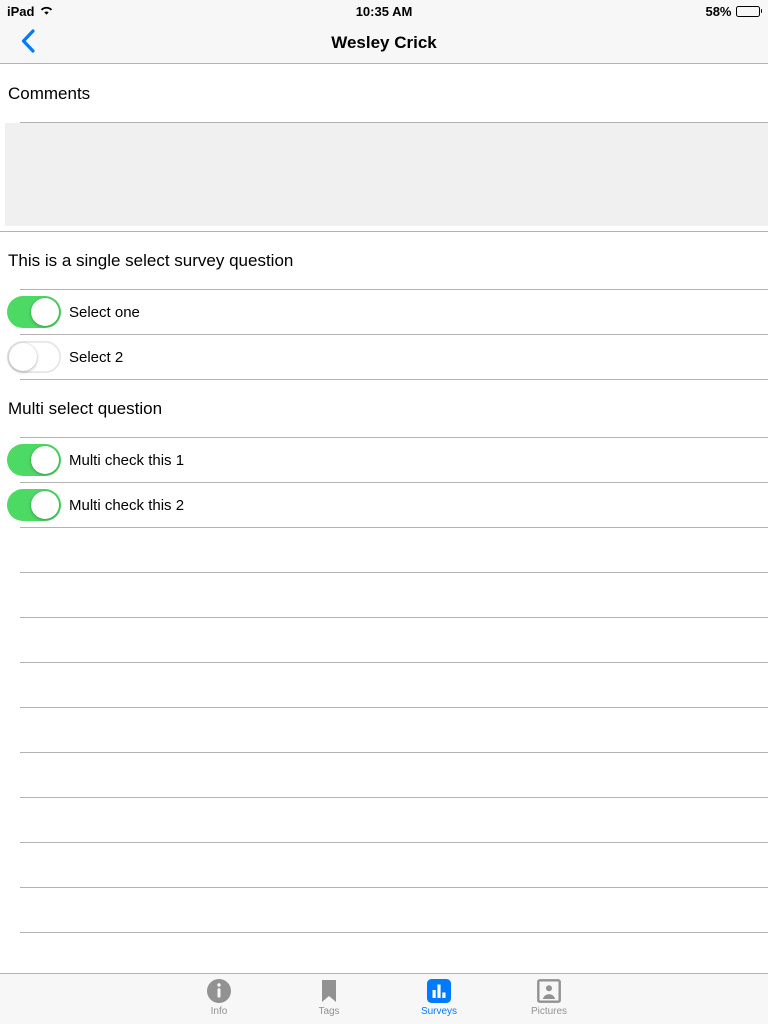 The width and height of the screenshot is (768, 1024). Describe the element at coordinates (104, 312) in the screenshot. I see `option-label-0-0: Select one` at that location.